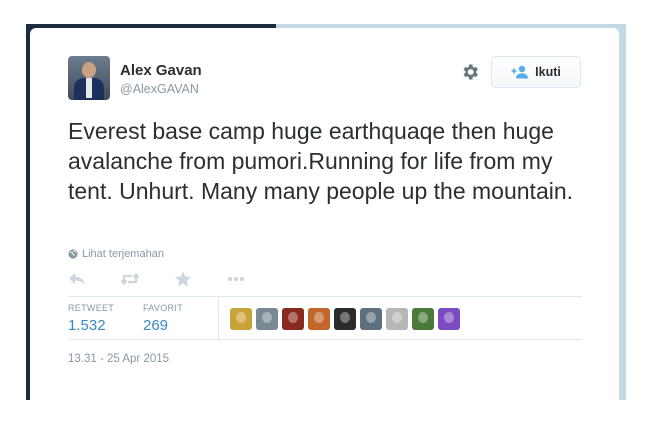 This screenshot has width=650, height=423. I want to click on follow-label: Ikuti, so click(548, 72).